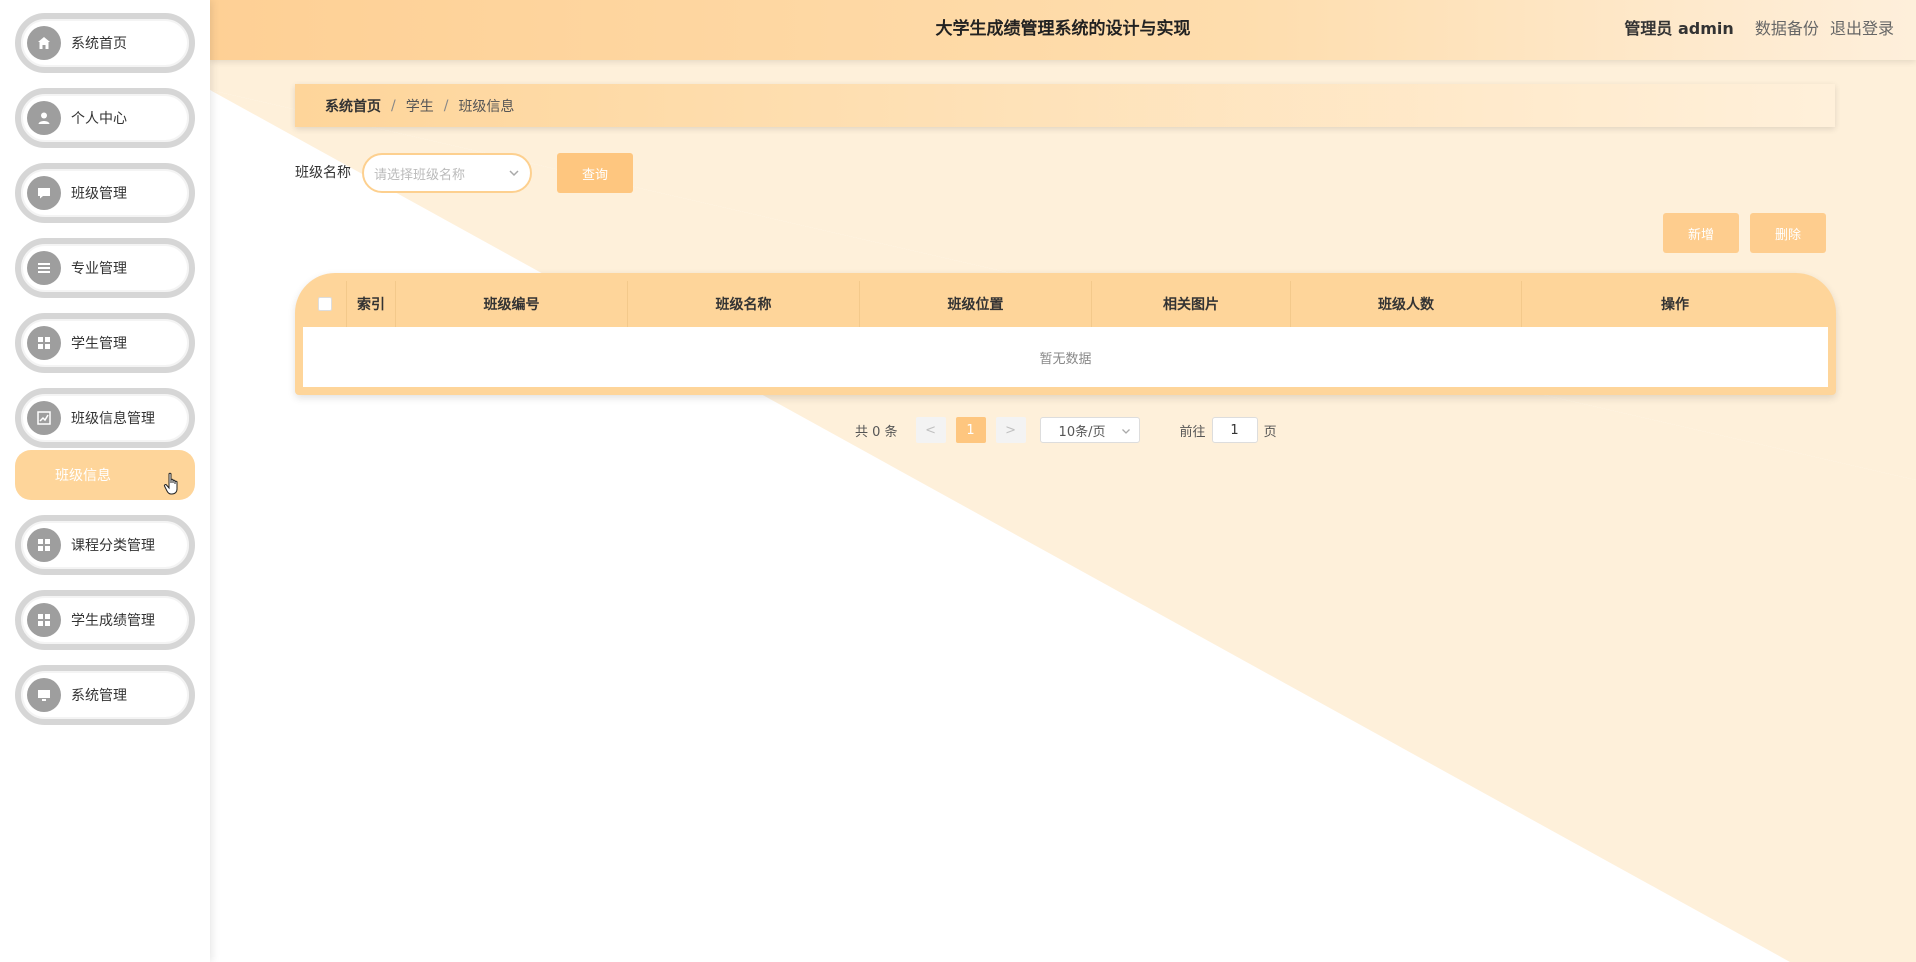 This screenshot has height=962, width=1916. I want to click on user-icon, so click(44, 118).